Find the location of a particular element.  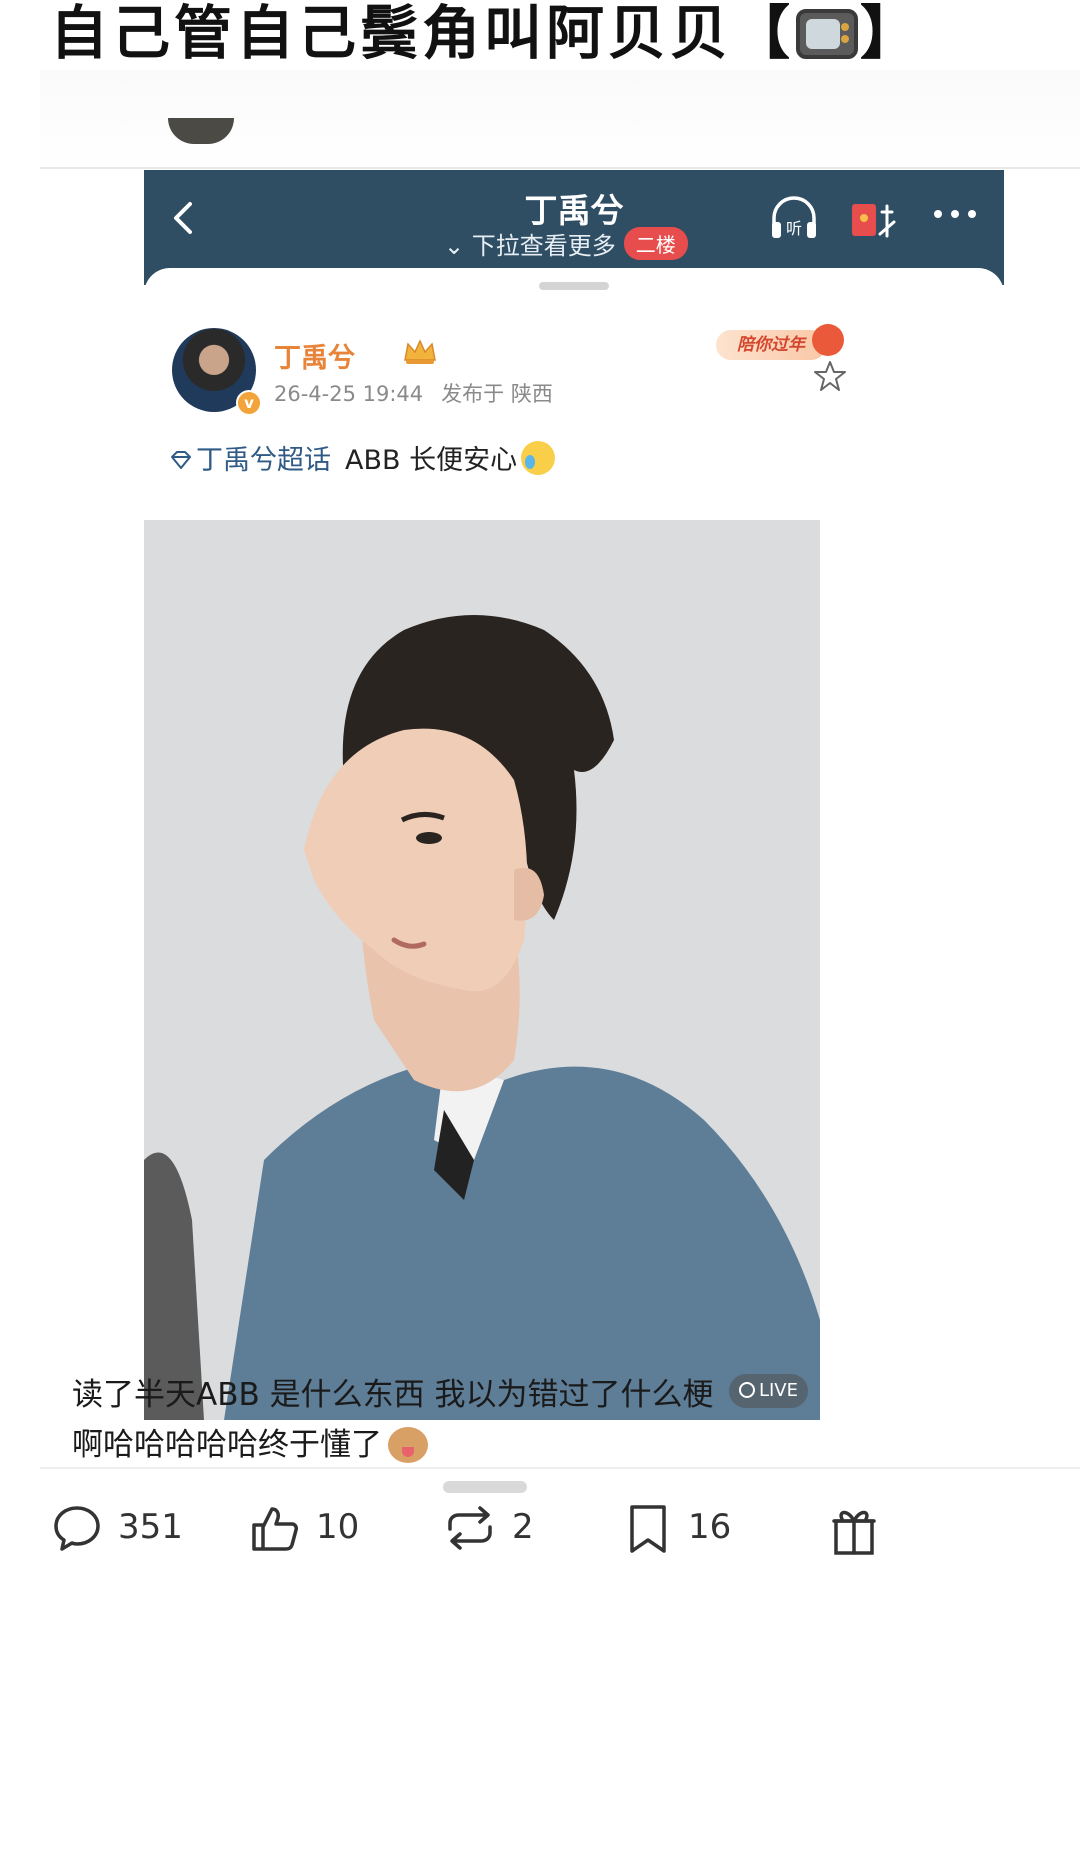

repost-count: 2 is located at coordinates (523, 1527).